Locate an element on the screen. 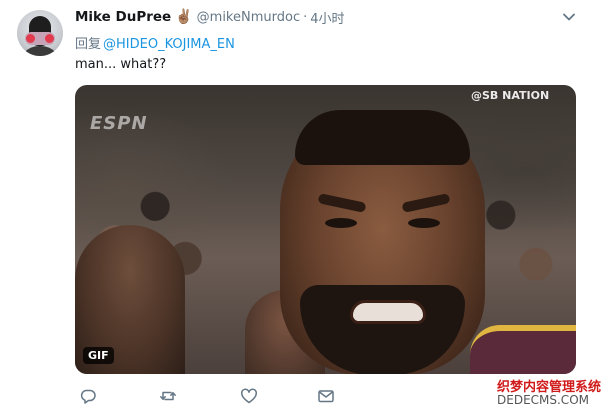  media-jersey is located at coordinates (523, 349).